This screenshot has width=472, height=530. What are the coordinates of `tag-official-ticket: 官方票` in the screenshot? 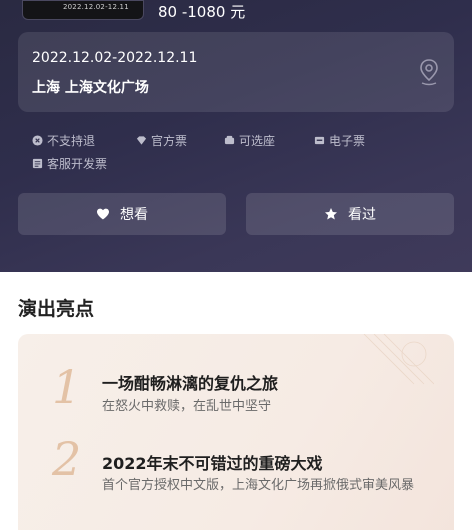 It's located at (161, 140).